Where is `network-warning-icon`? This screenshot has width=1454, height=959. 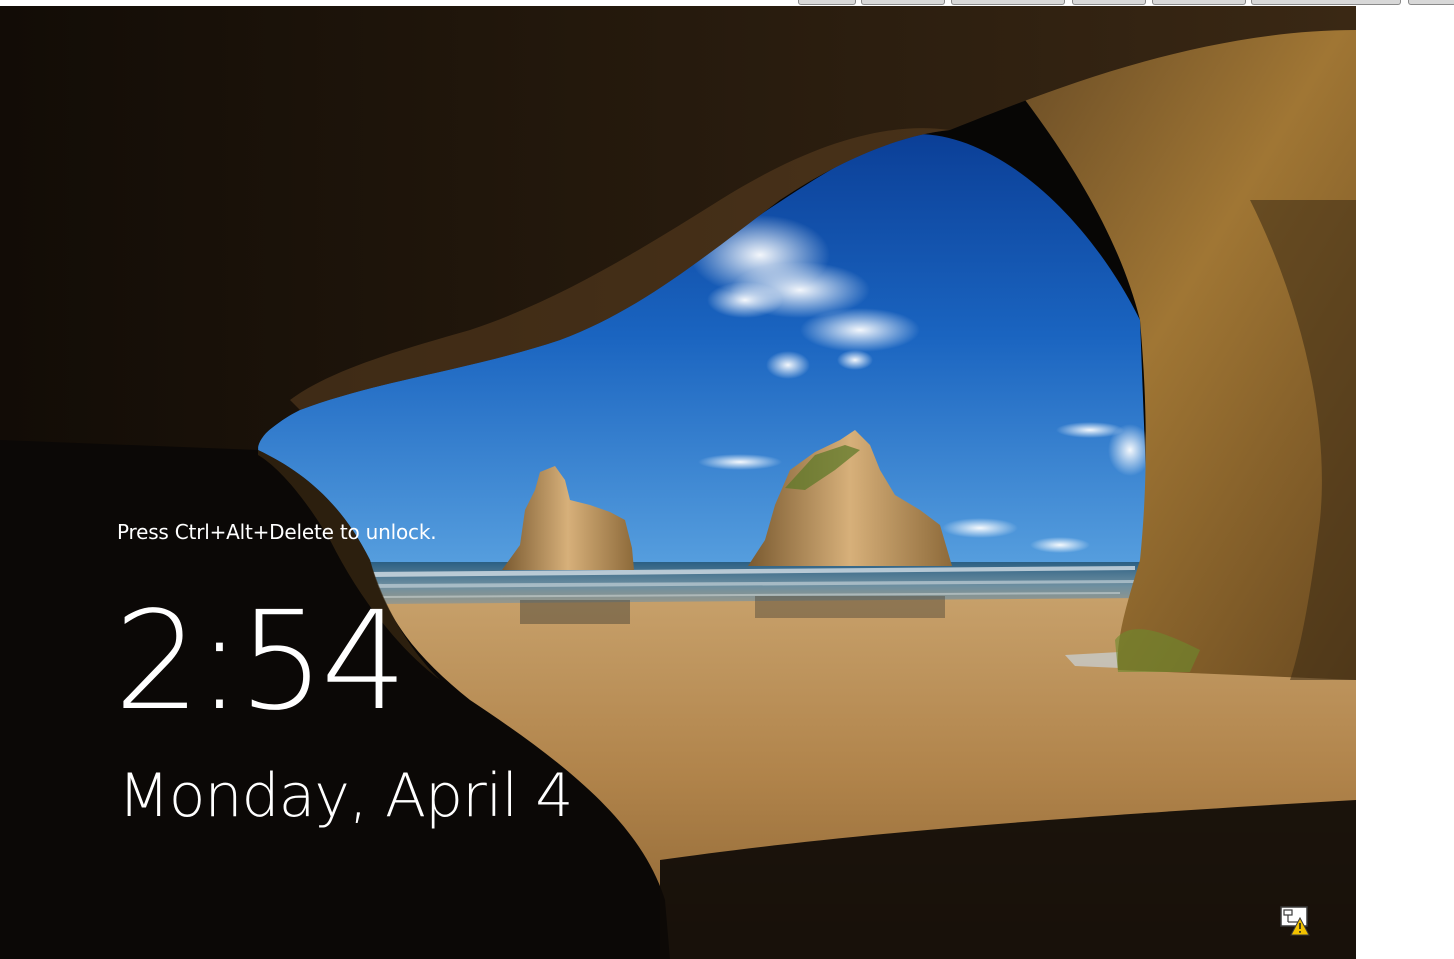
network-warning-icon is located at coordinates (1295, 921).